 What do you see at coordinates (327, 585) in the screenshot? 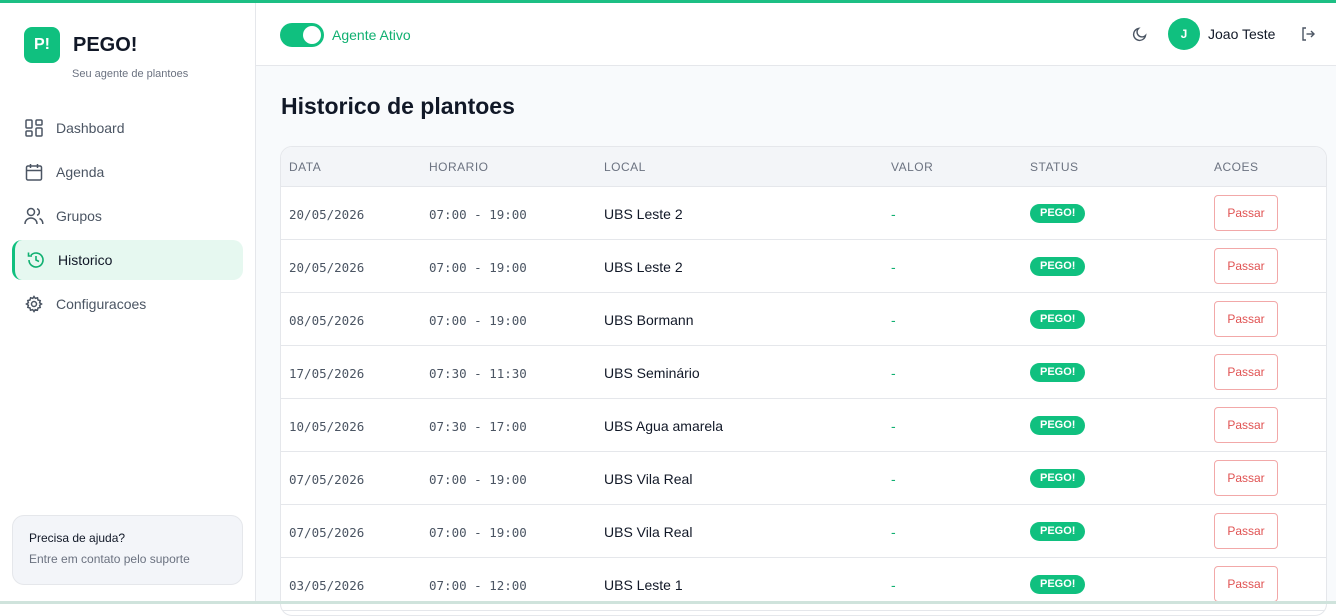
I see `cell-data: 03/05/2026` at bounding box center [327, 585].